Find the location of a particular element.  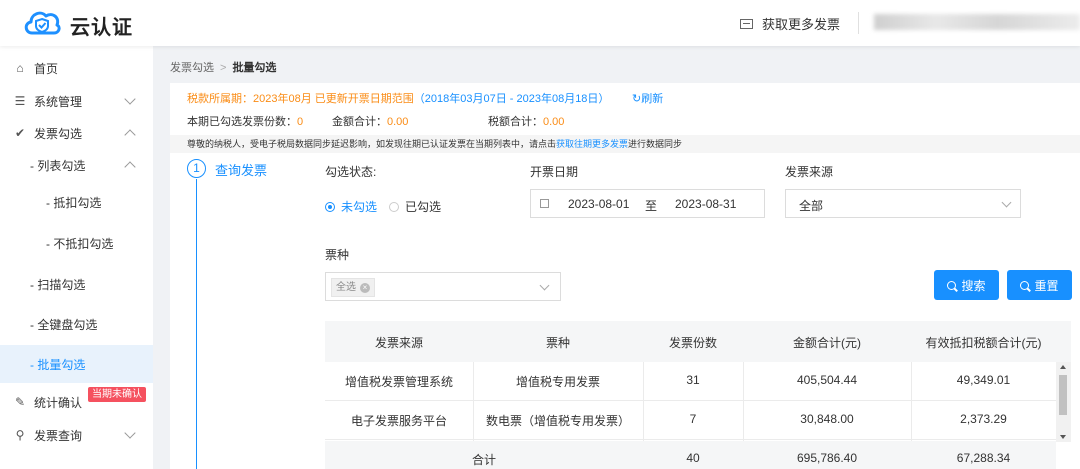

cell-source: 增值税发票管理系统 is located at coordinates (398, 382).